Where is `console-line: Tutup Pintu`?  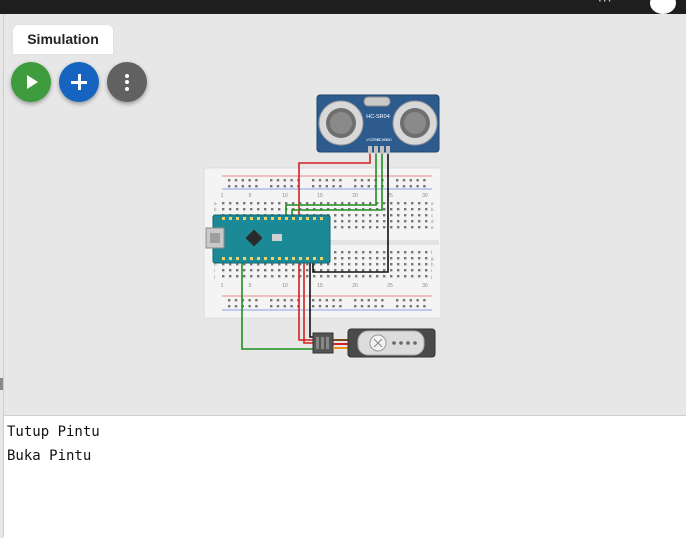
console-line: Tutup Pintu is located at coordinates (53, 432).